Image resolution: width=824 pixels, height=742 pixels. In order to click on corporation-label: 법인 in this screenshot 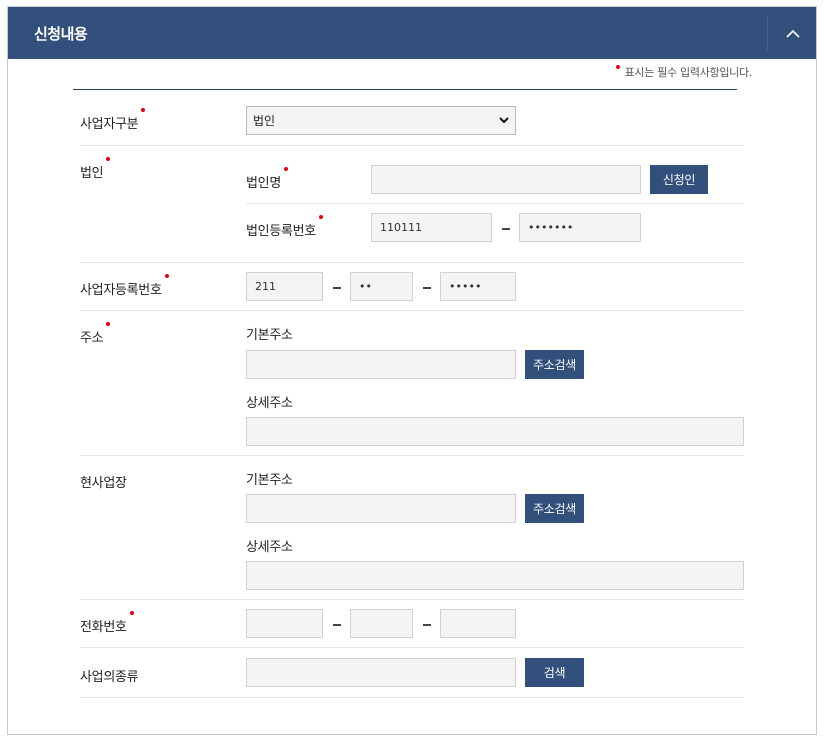, I will do `click(95, 169)`.